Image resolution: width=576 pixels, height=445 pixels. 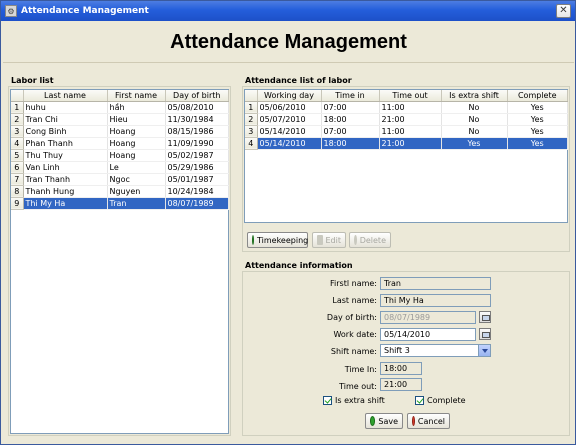 I want to click on row-number: 7, so click(x=17, y=179).